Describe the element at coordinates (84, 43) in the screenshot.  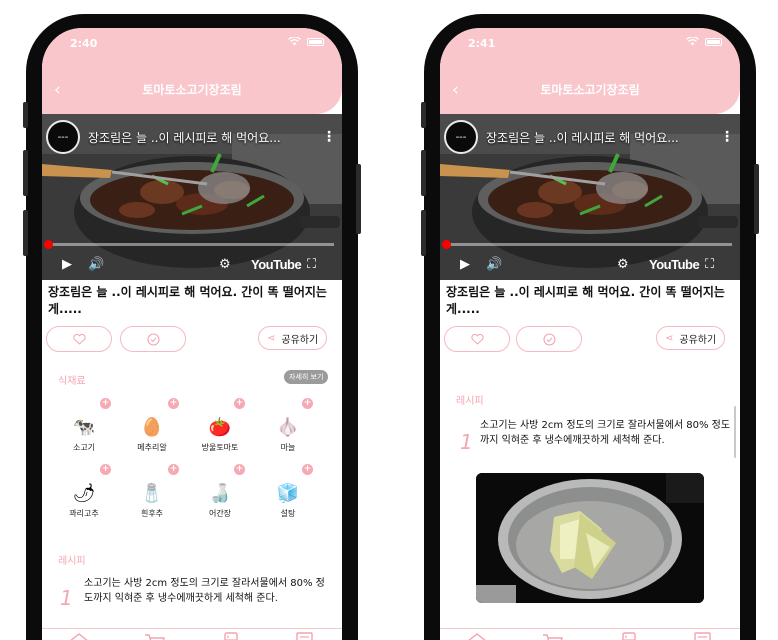
I see `status-time: 2:40` at that location.